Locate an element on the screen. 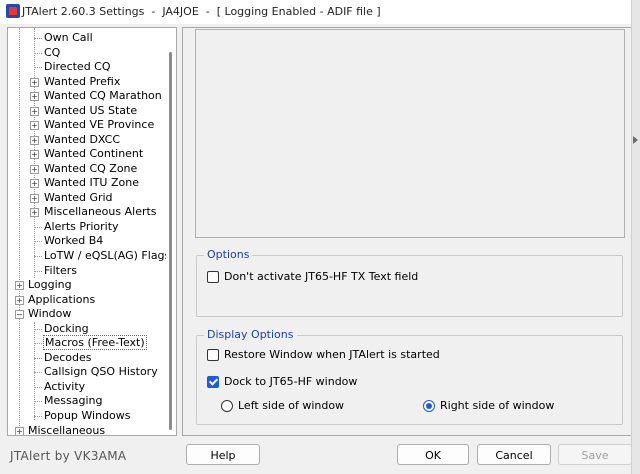 The width and height of the screenshot is (640, 474). radio-label: Left side of window is located at coordinates (291, 405).